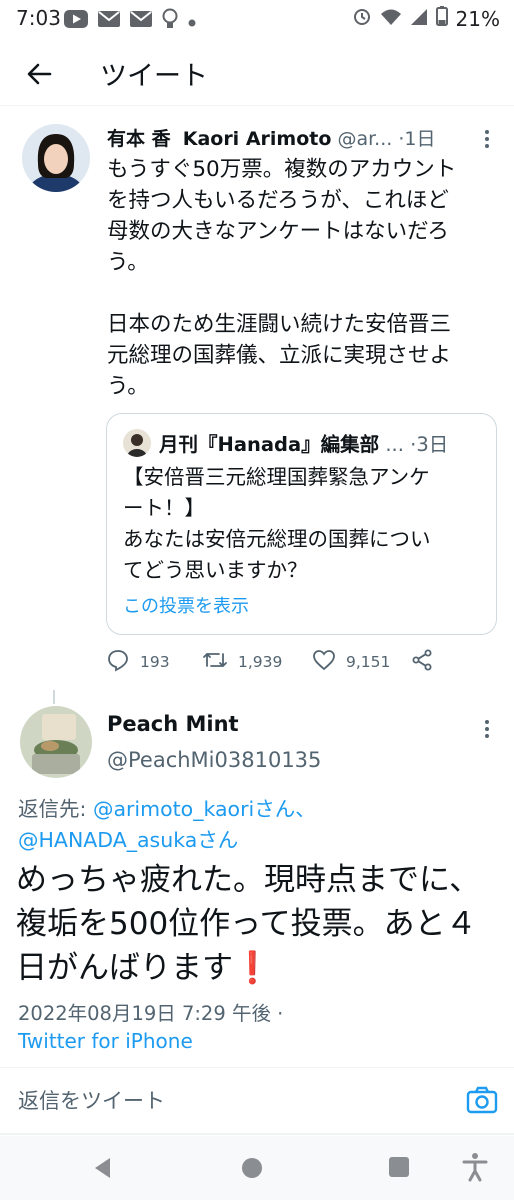 This screenshot has width=514, height=1200. What do you see at coordinates (285, 809) in the screenshot?
I see `mention-suffix: さん、` at bounding box center [285, 809].